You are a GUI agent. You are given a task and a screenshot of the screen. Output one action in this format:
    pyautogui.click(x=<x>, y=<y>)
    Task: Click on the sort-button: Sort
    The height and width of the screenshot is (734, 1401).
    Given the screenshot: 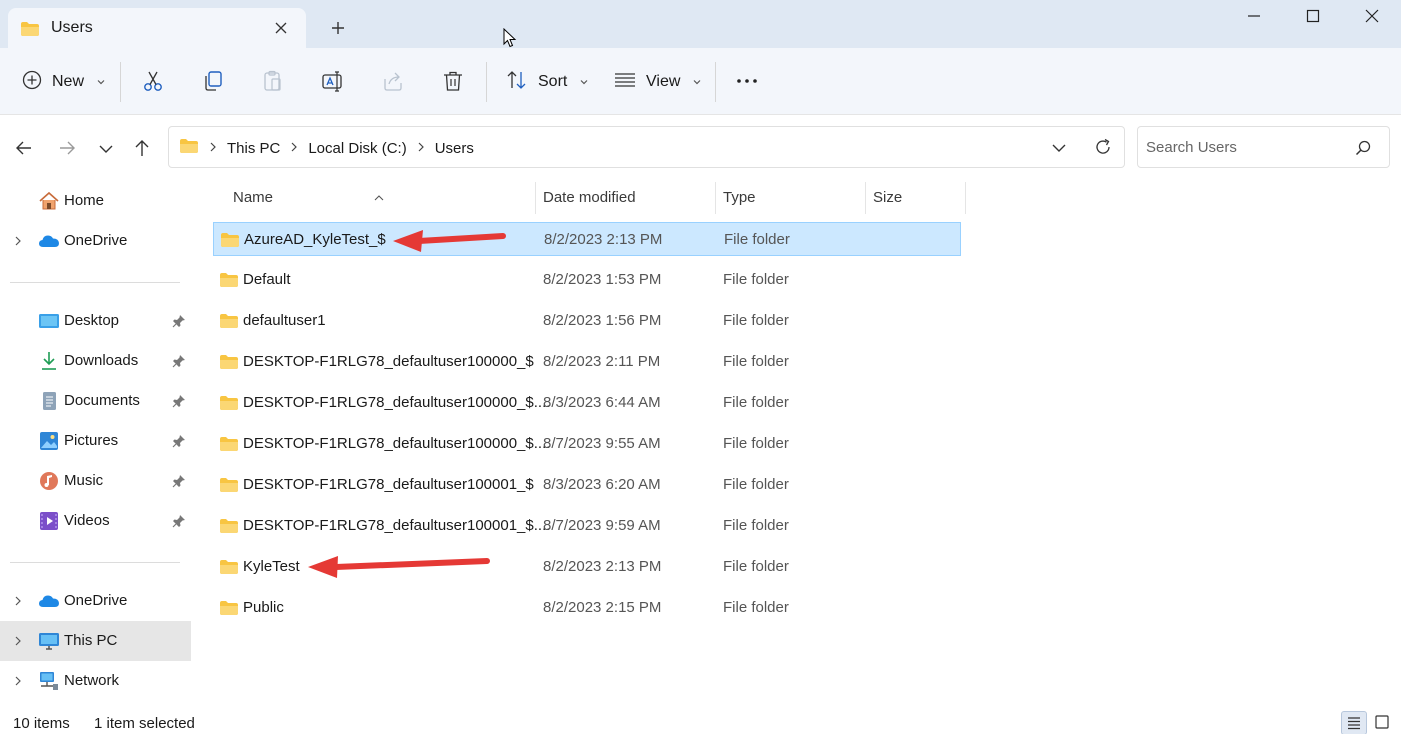 What is the action you would take?
    pyautogui.click(x=547, y=82)
    